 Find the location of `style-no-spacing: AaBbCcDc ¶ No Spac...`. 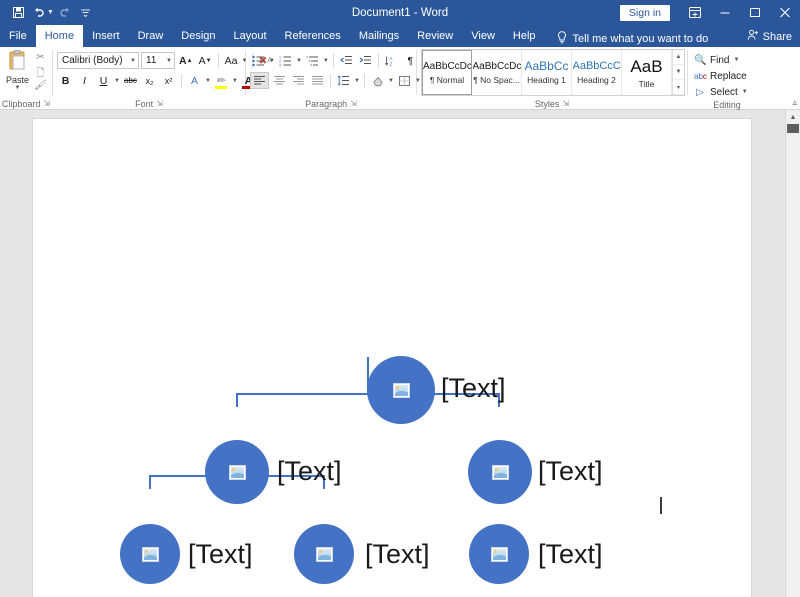

style-no-spacing: AaBbCcDc ¶ No Spac... is located at coordinates (497, 72).